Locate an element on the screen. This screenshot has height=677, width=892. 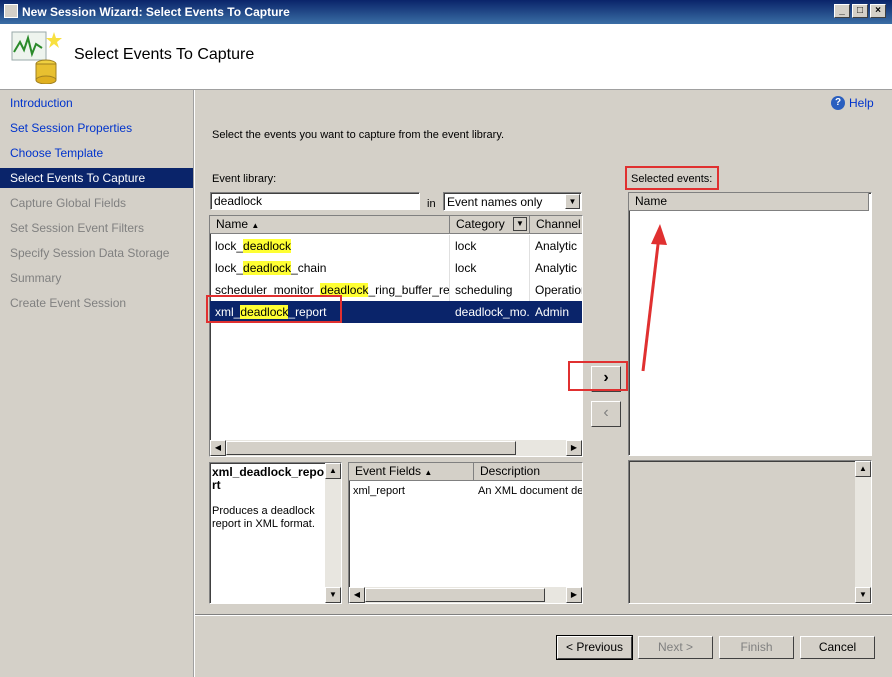
field-name-cell: xml_report is located at coordinates (379, 491).